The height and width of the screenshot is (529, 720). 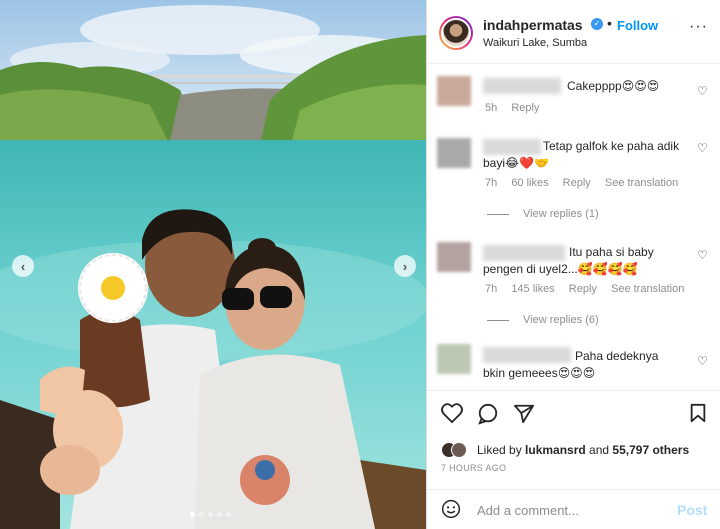 I want to click on verified-icon: ✓, so click(x=597, y=24).